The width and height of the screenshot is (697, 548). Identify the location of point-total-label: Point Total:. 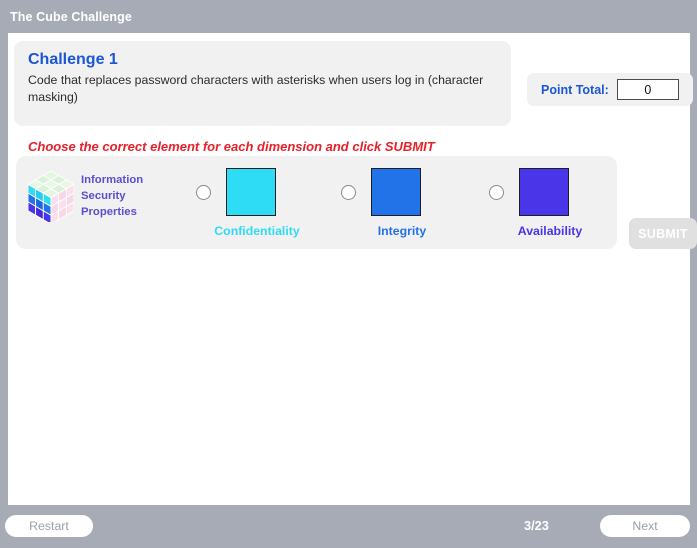
(575, 89).